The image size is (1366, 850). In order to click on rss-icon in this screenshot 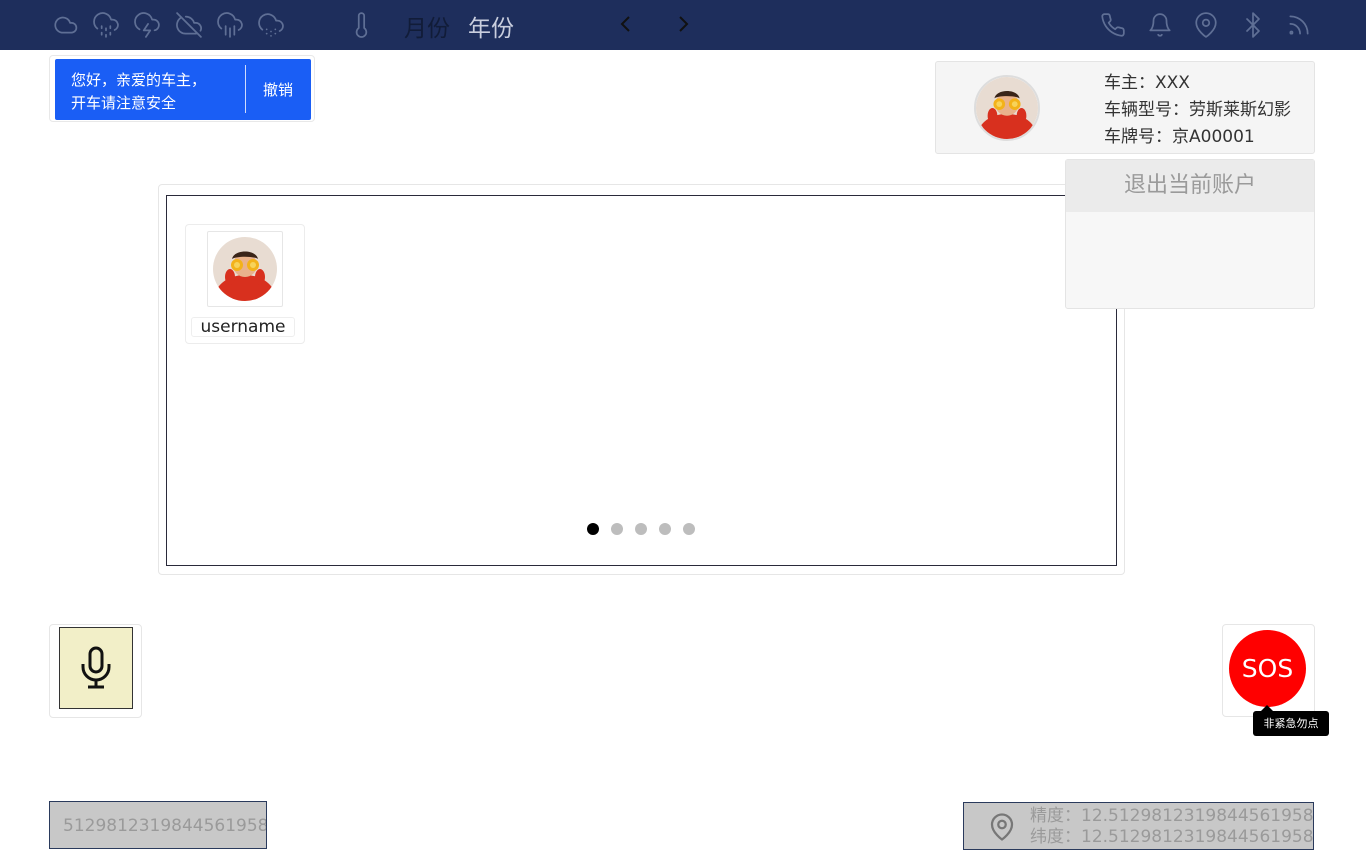, I will do `click(1299, 25)`.